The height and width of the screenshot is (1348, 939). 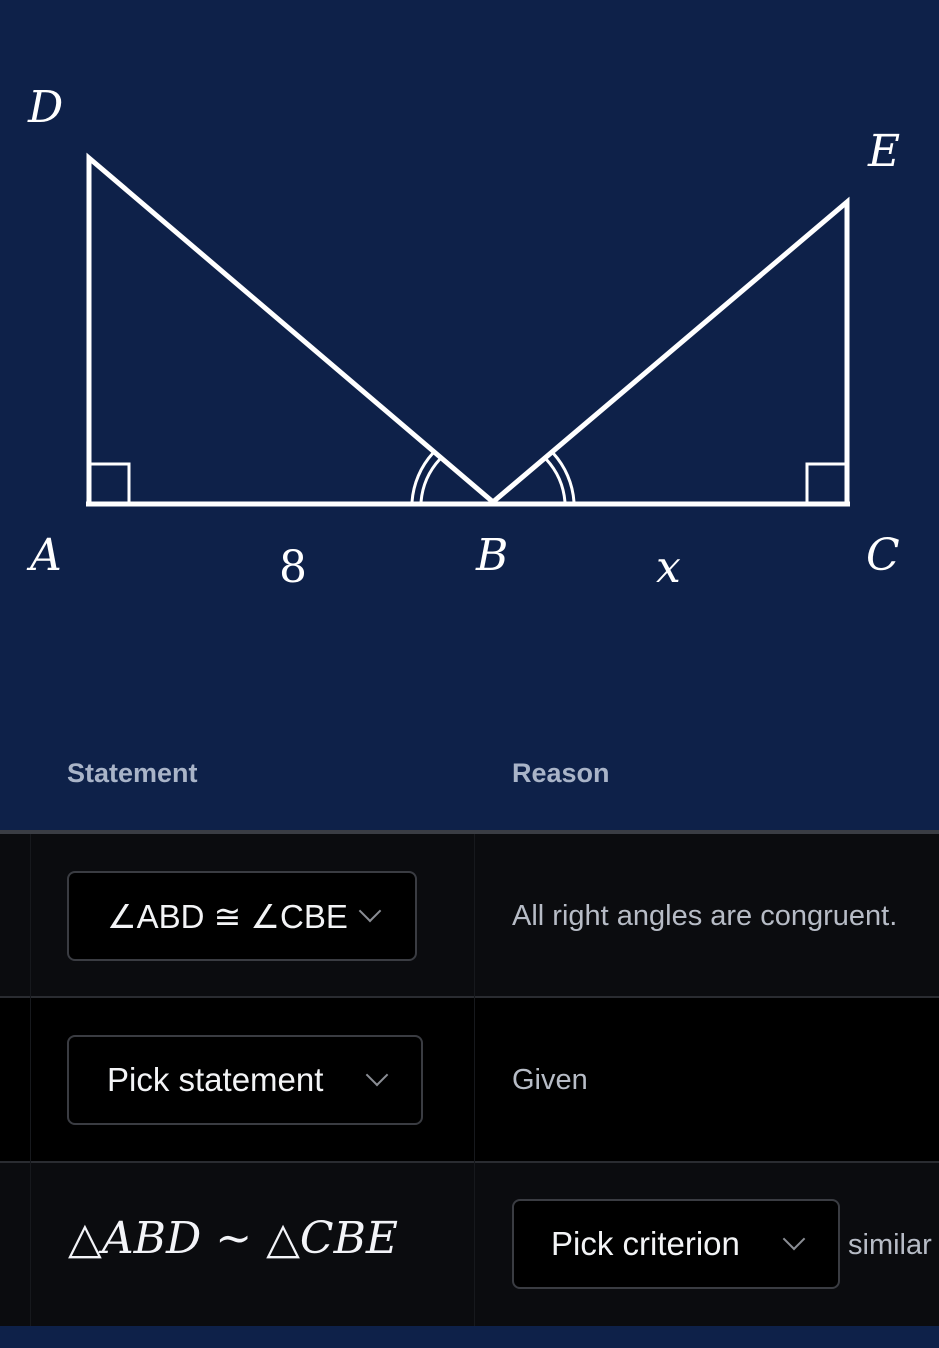 What do you see at coordinates (469, 1079) in the screenshot?
I see `proof-row-2: Pick statement Given` at bounding box center [469, 1079].